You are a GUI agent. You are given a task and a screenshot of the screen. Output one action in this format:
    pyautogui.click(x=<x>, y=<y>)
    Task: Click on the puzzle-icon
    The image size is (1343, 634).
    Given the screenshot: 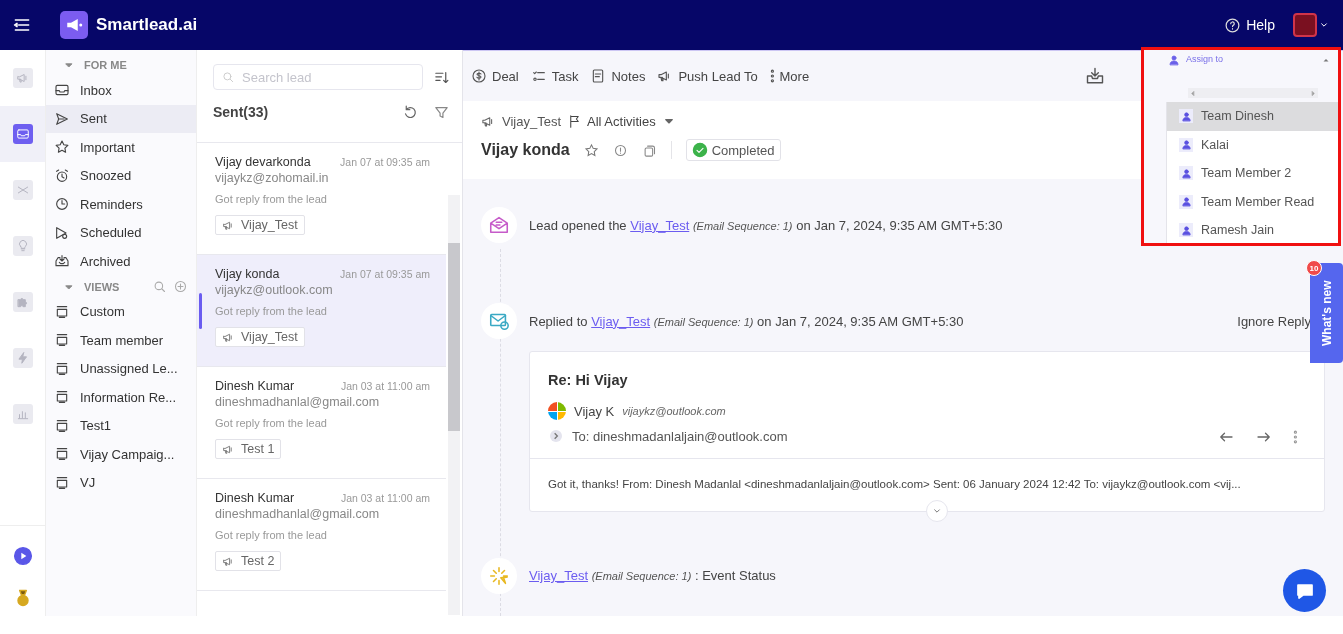 What is the action you would take?
    pyautogui.click(x=22, y=302)
    